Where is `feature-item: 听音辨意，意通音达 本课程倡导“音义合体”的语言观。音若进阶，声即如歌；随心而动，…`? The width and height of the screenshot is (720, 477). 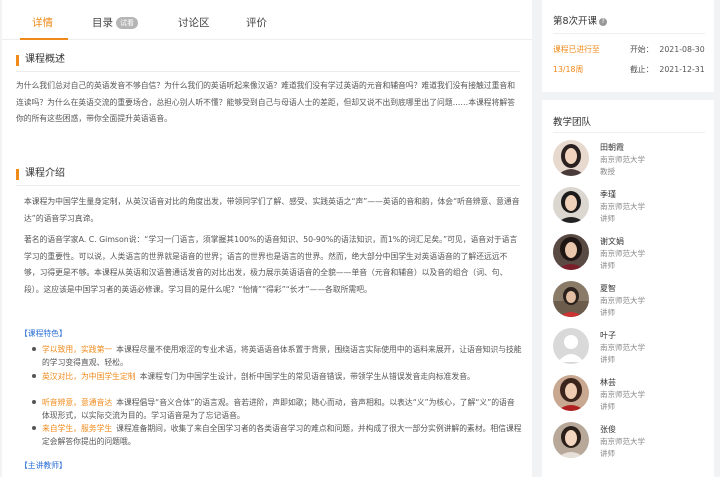
feature-item: 听音辨意，意通音达 本课程倡导“音义合体”的语言观。音若进阶，声即如歌；随心而动，… is located at coordinates (277, 409).